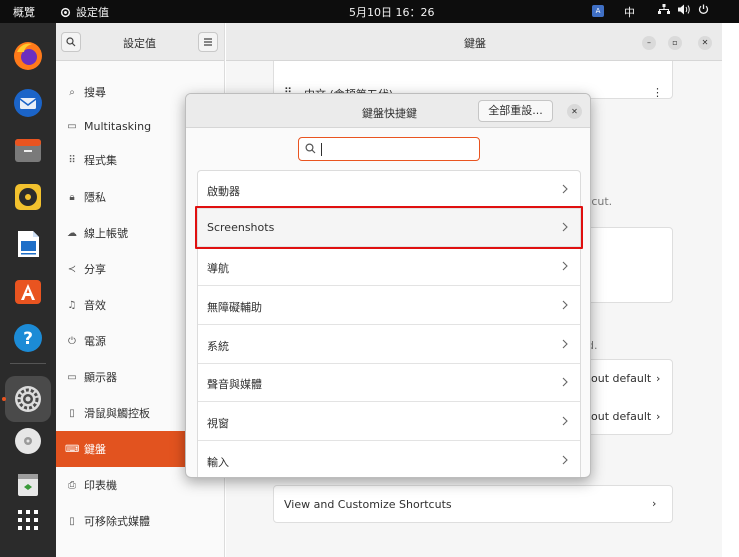 This screenshot has height=557, width=739. Describe the element at coordinates (649, 43) in the screenshot. I see `minimize-button: –` at that location.